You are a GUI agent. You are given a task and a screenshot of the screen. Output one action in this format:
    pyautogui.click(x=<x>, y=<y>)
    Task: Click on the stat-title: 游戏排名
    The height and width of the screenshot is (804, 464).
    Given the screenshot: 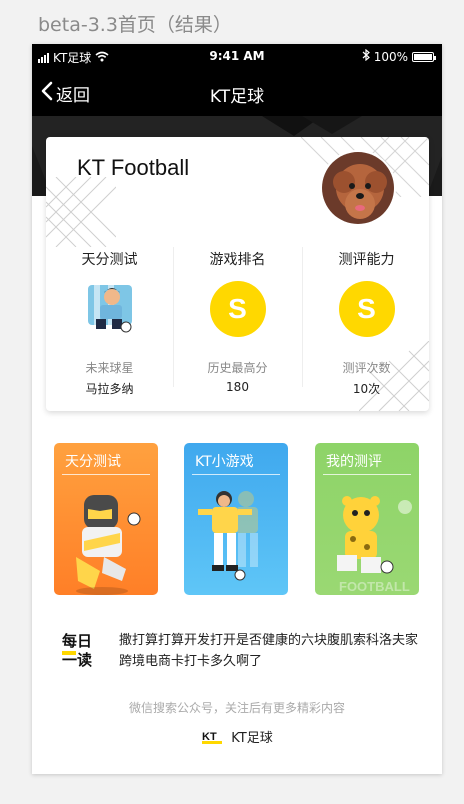 What is the action you would take?
    pyautogui.click(x=237, y=260)
    